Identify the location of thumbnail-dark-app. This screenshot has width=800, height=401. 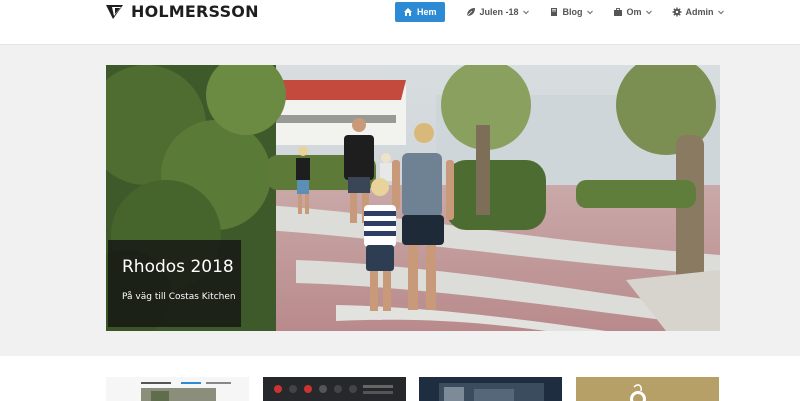
(334, 389).